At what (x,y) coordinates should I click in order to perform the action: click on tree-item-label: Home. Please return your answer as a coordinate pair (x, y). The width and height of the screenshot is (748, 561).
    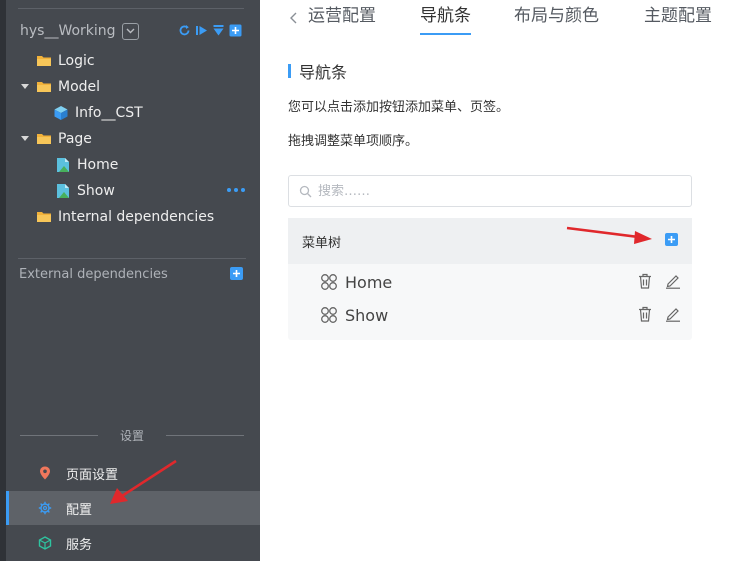
    Looking at the image, I should click on (98, 165).